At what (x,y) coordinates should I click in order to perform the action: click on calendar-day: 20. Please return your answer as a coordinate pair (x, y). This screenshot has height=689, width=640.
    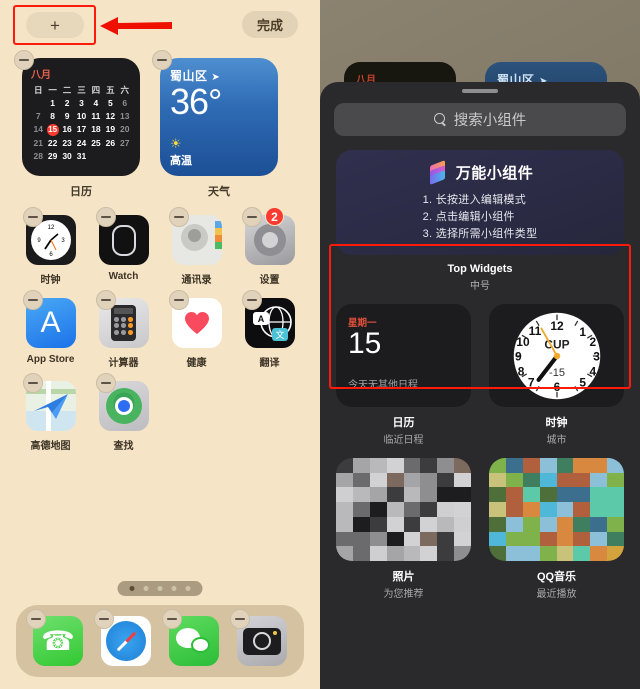
    Looking at the image, I should click on (125, 129).